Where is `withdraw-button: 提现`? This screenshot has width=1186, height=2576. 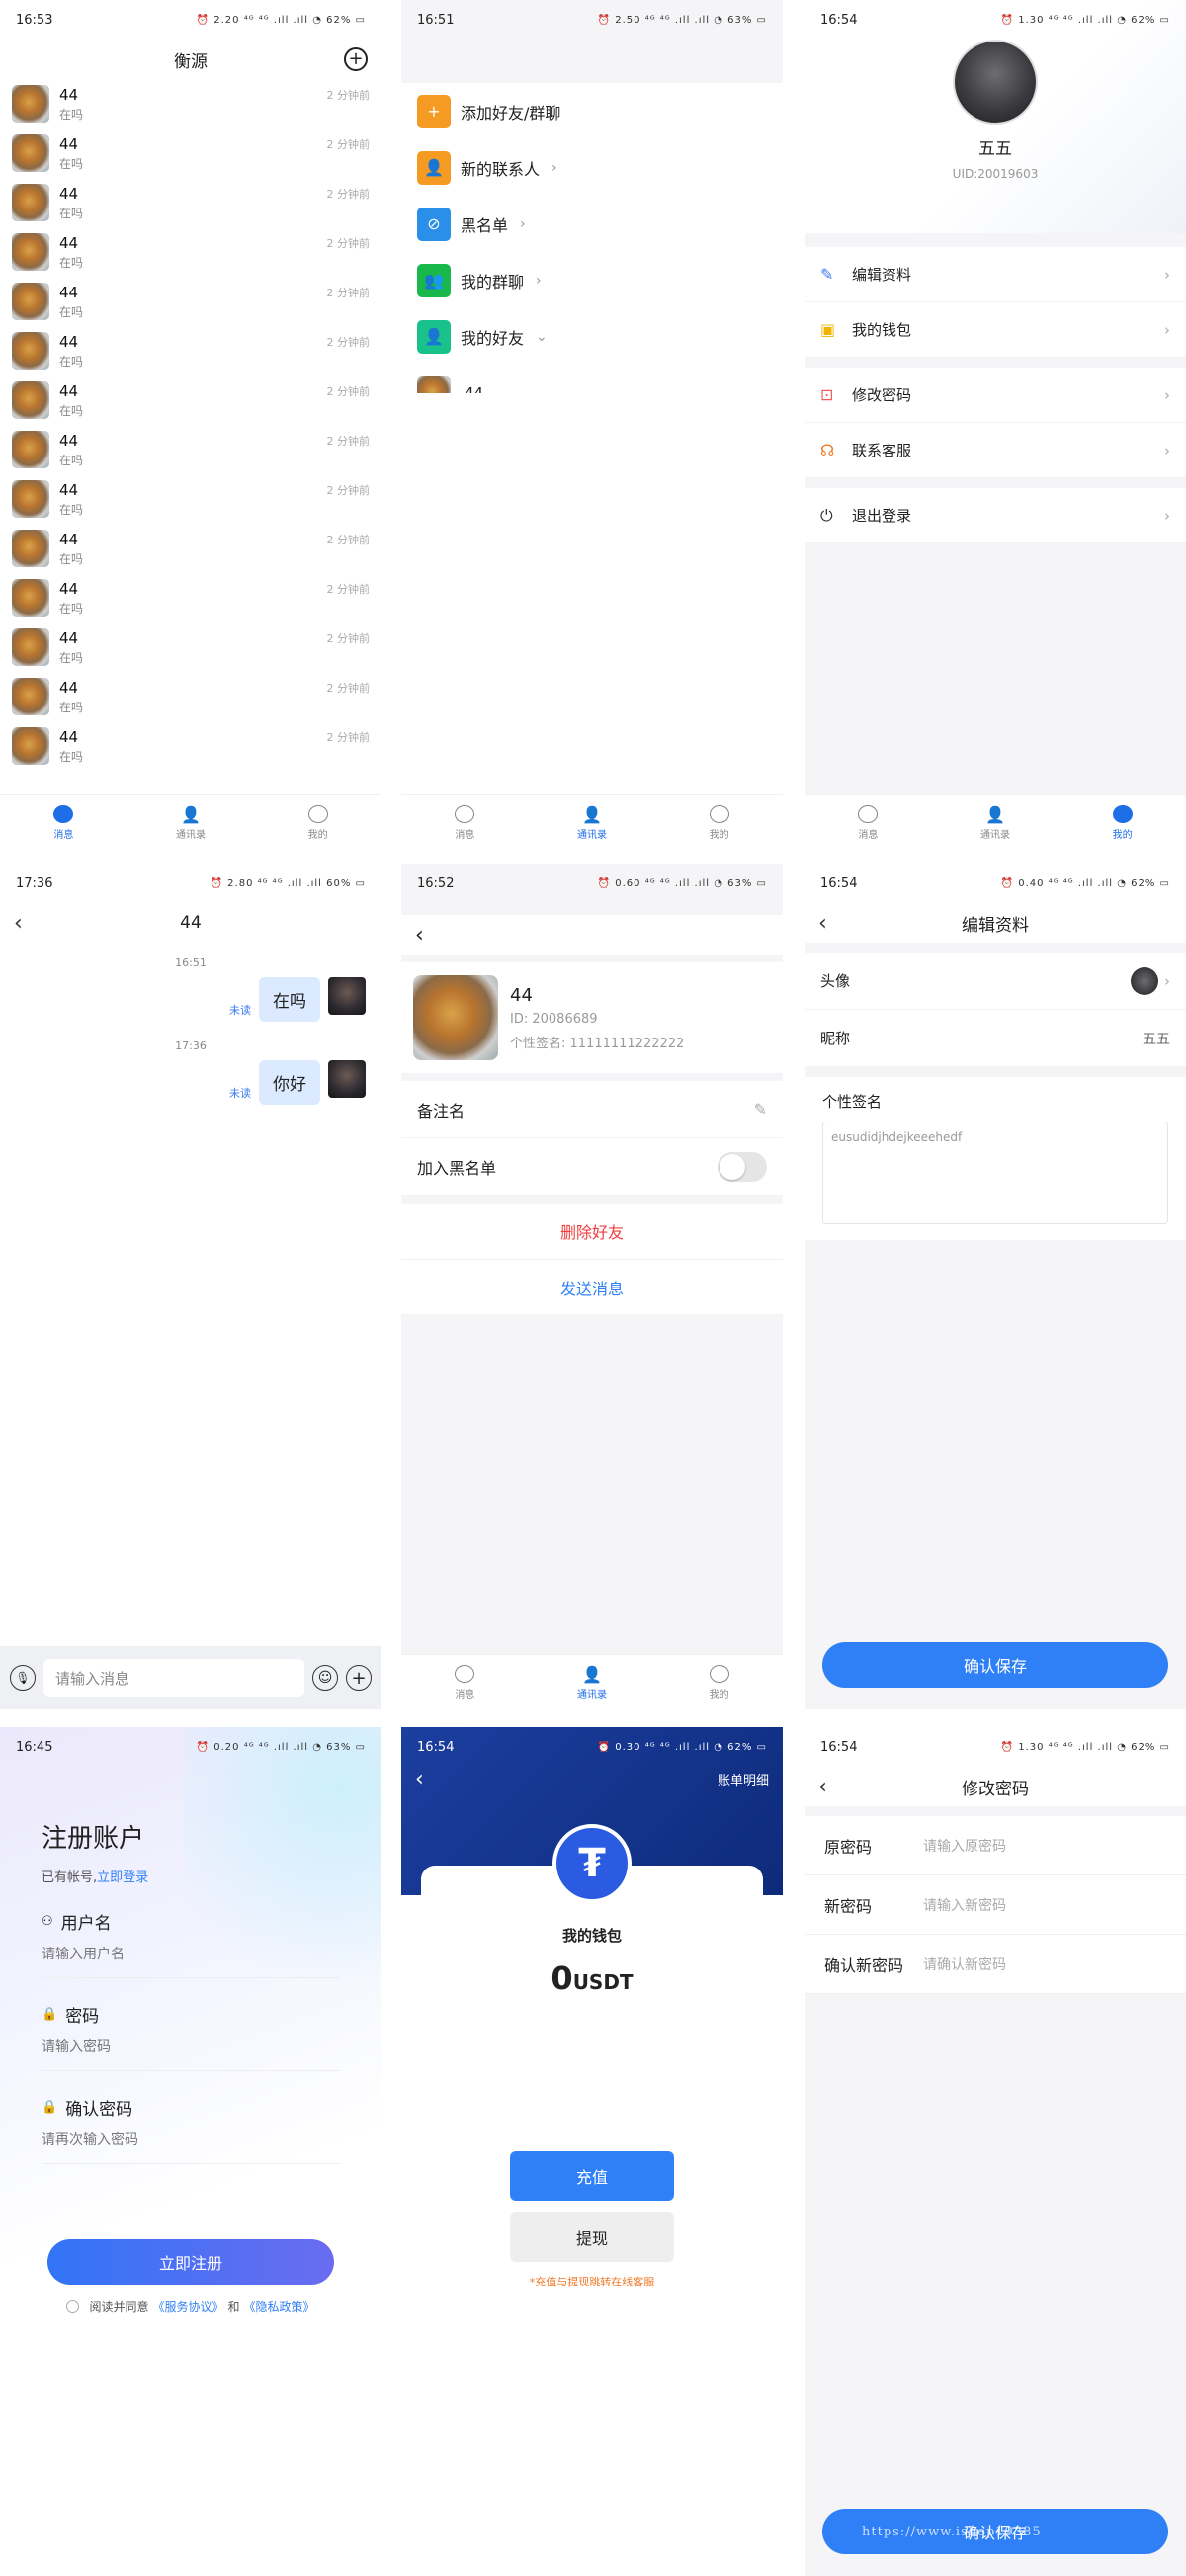 withdraw-button: 提现 is located at coordinates (592, 2237).